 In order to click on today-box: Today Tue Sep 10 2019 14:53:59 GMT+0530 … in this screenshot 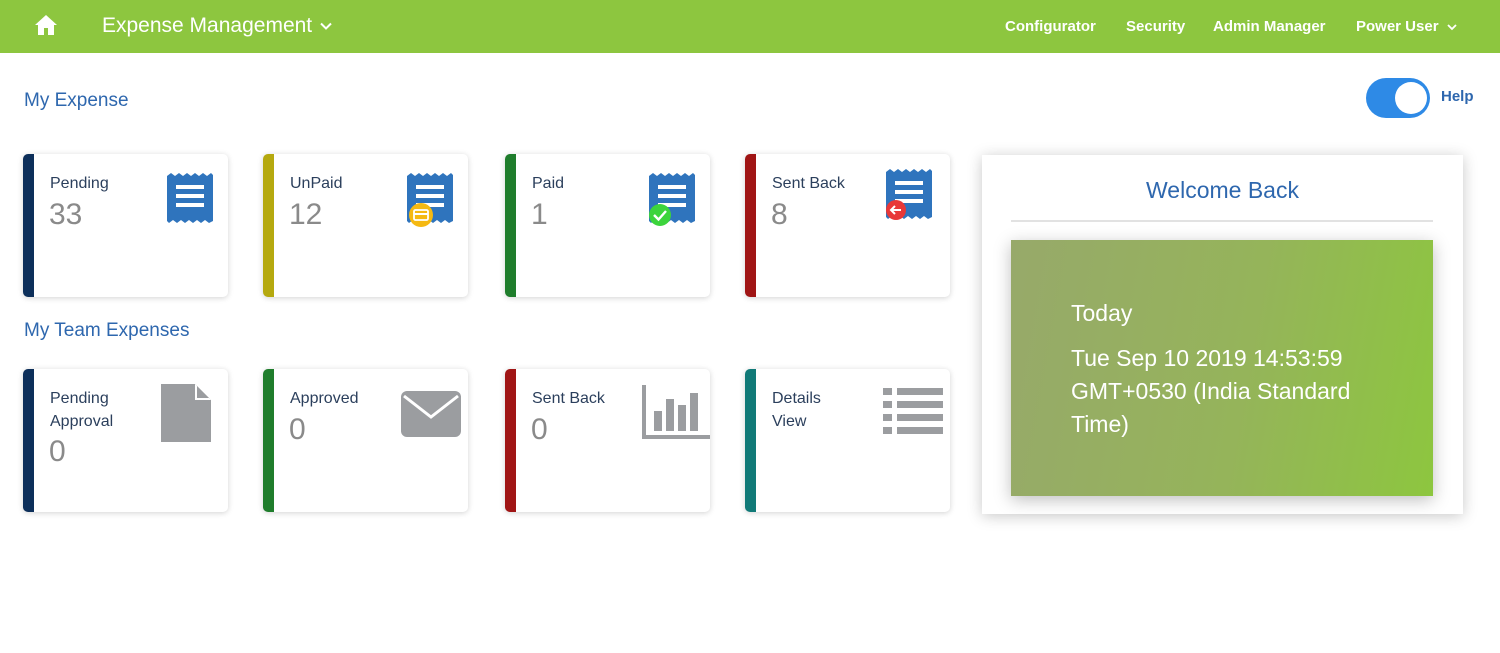, I will do `click(1222, 368)`.